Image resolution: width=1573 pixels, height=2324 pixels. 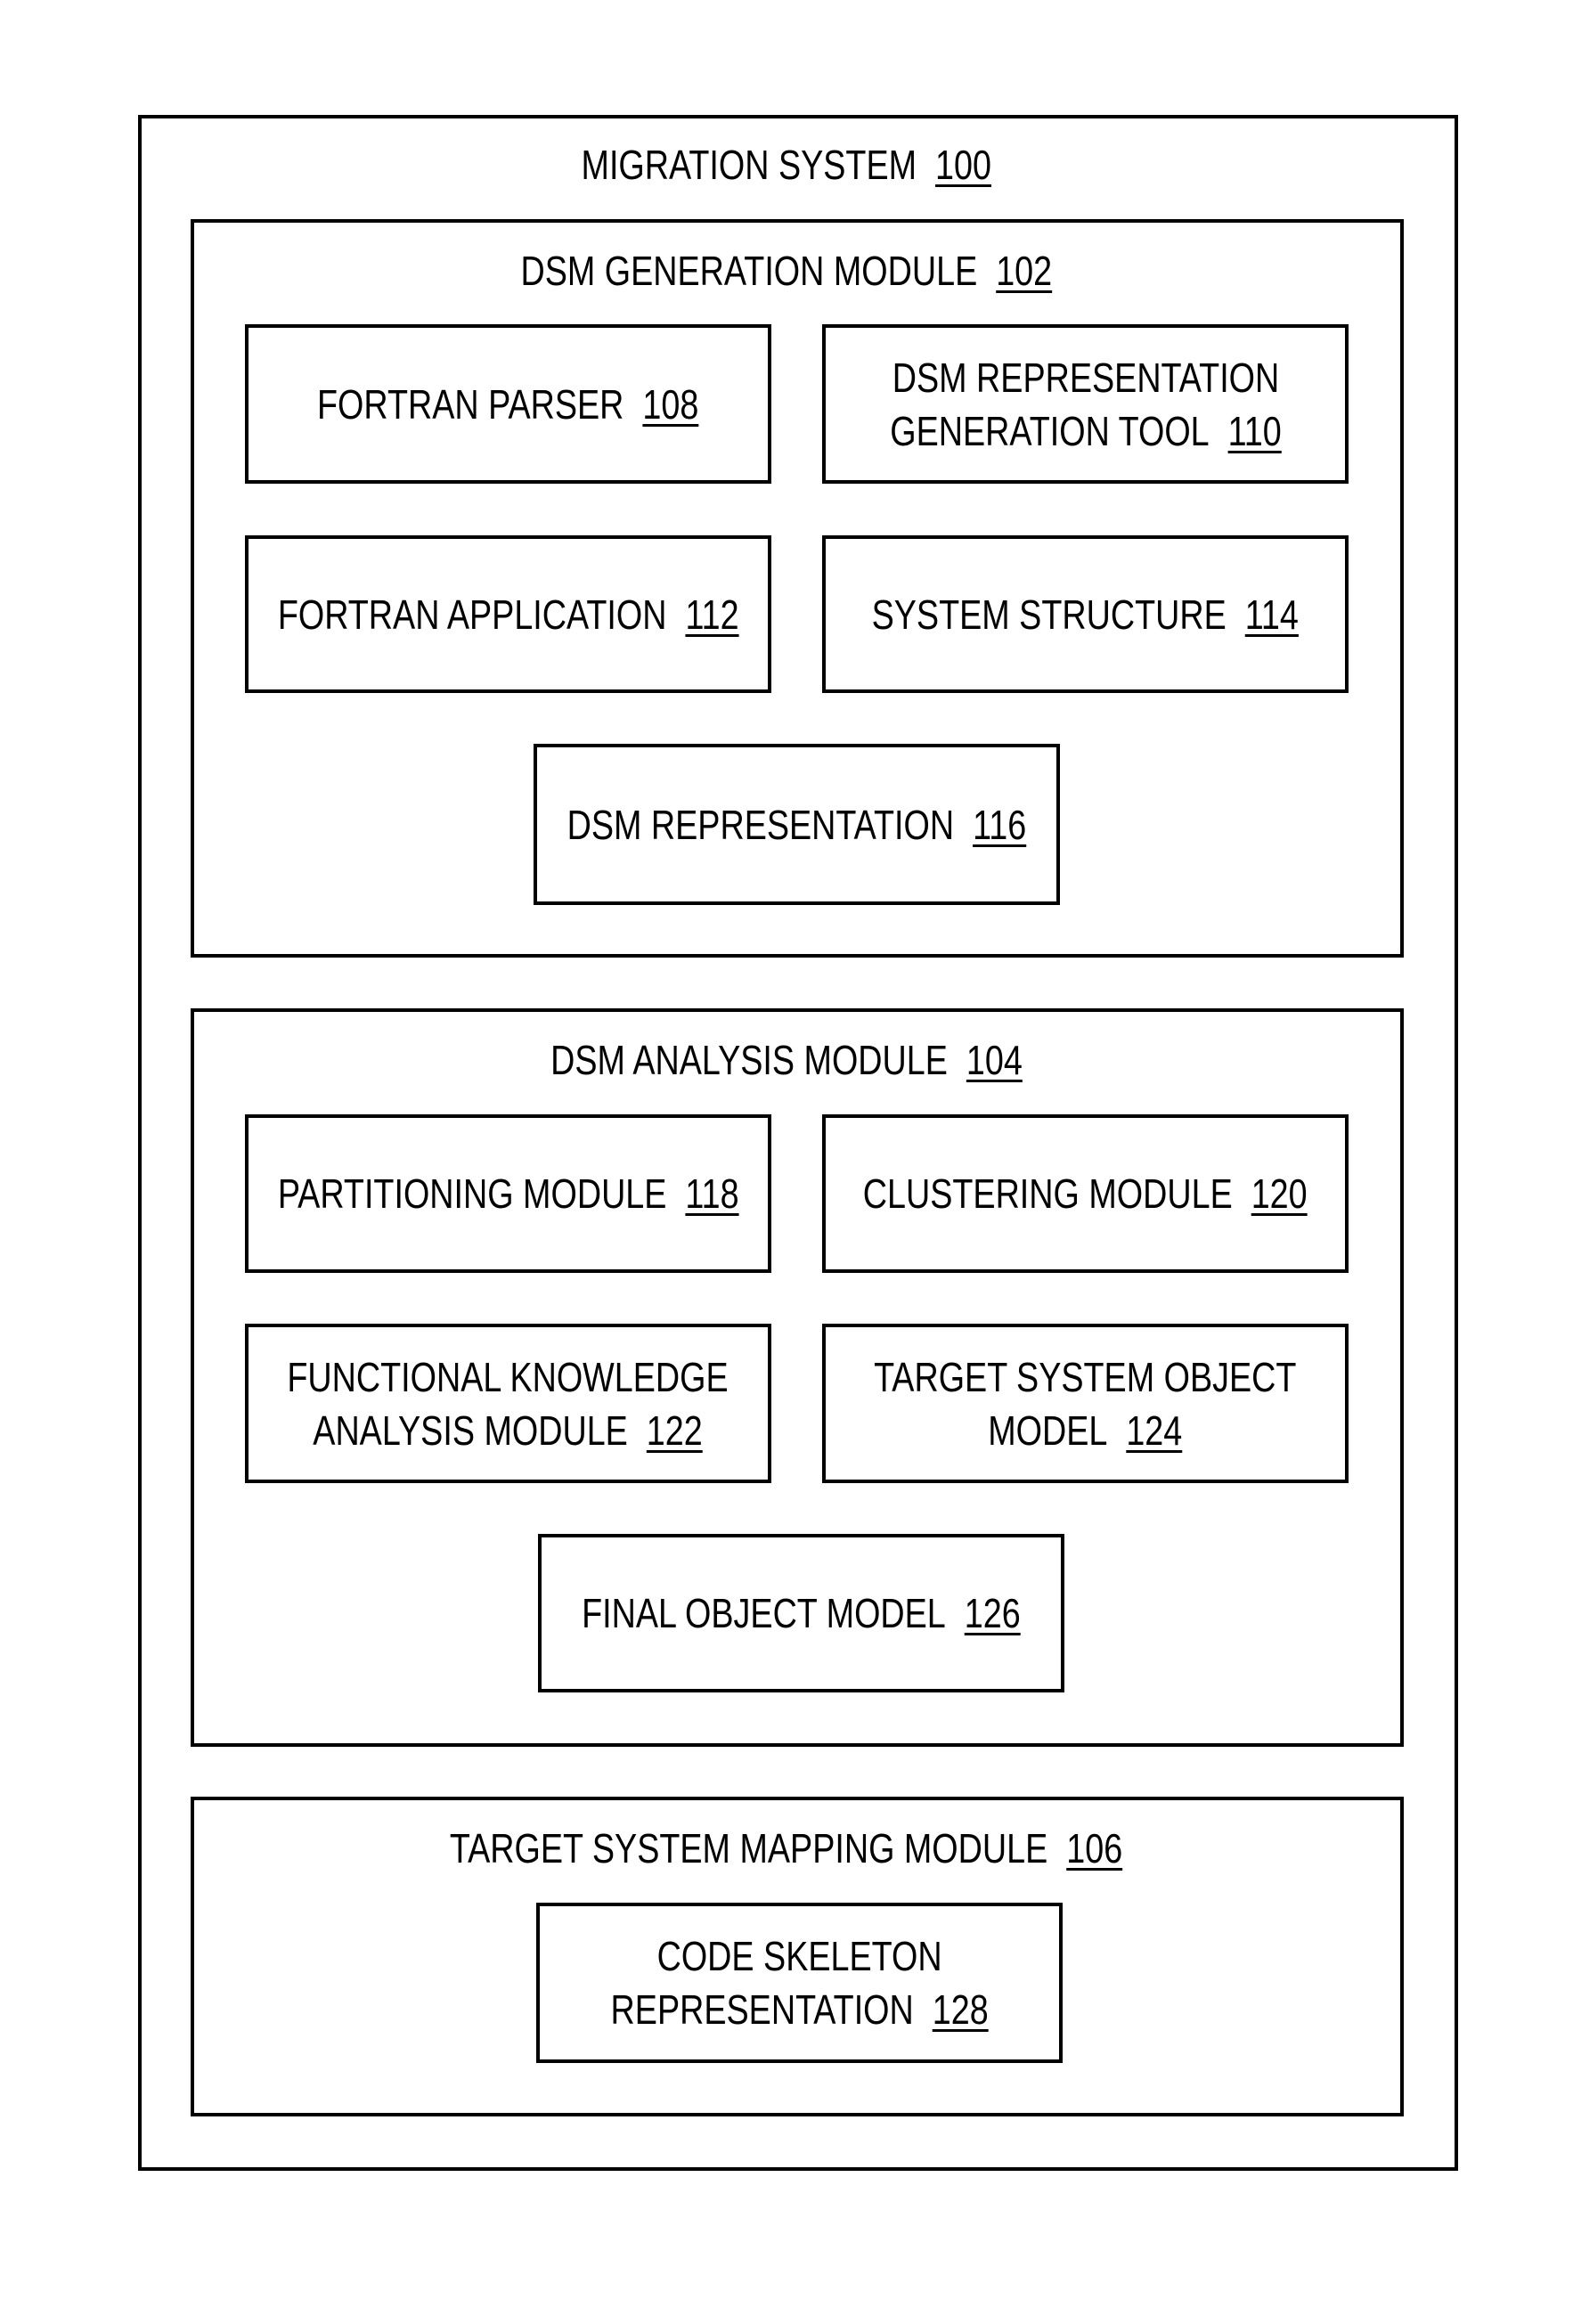 What do you see at coordinates (764, 1613) in the screenshot?
I see `component-label: FINAL OBJECT MODEL` at bounding box center [764, 1613].